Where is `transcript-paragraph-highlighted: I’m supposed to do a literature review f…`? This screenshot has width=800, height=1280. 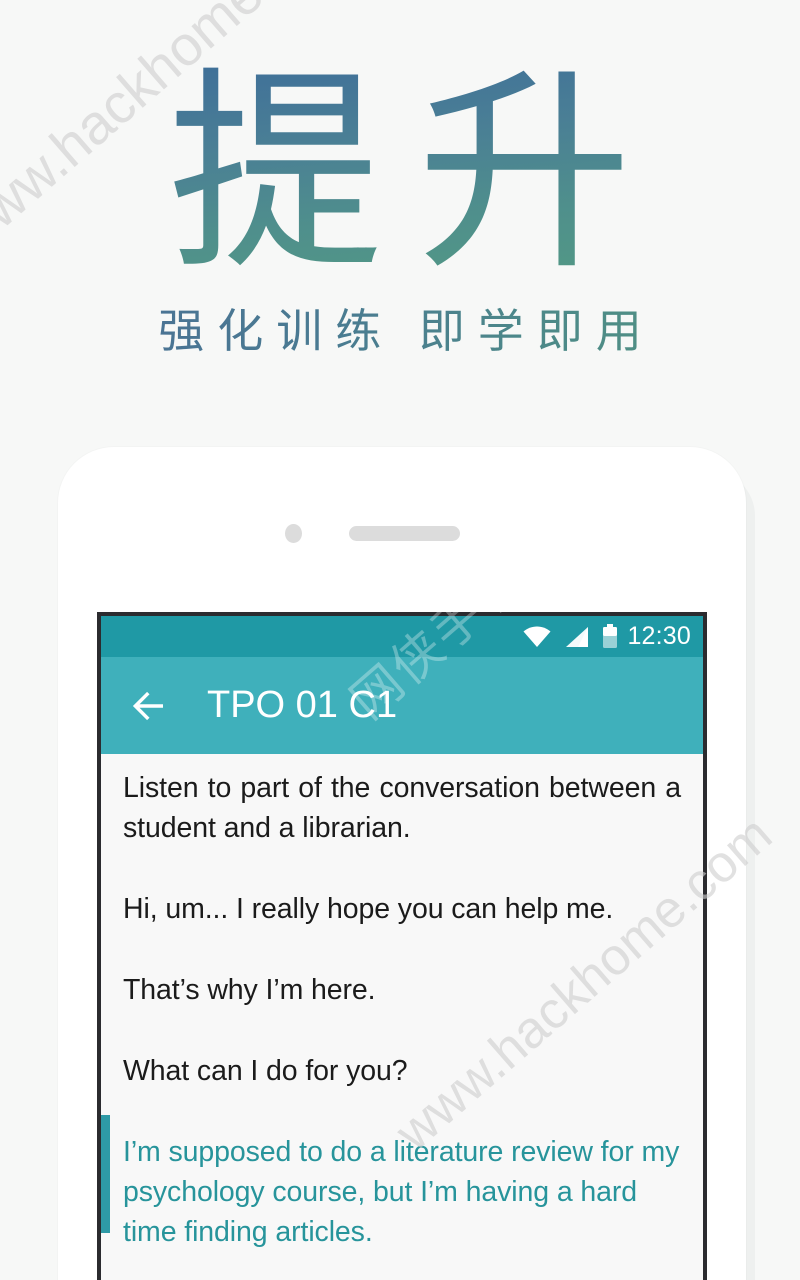 transcript-paragraph-highlighted: I’m supposed to do a literature review f… is located at coordinates (401, 1192).